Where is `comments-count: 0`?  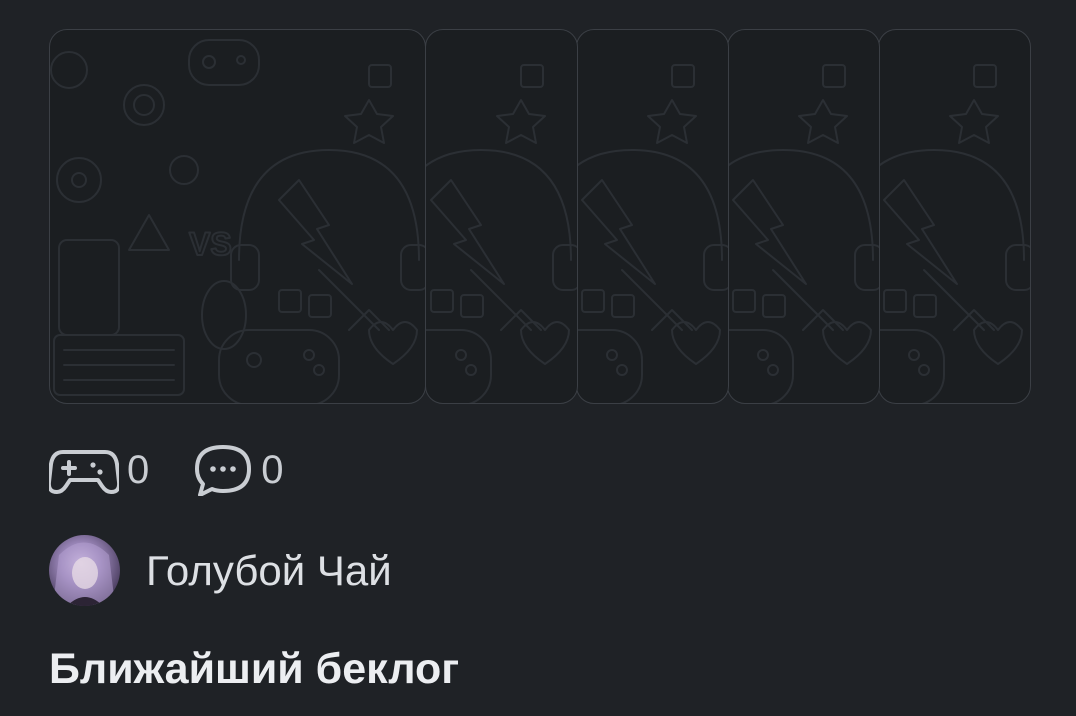
comments-count: 0 is located at coordinates (272, 470).